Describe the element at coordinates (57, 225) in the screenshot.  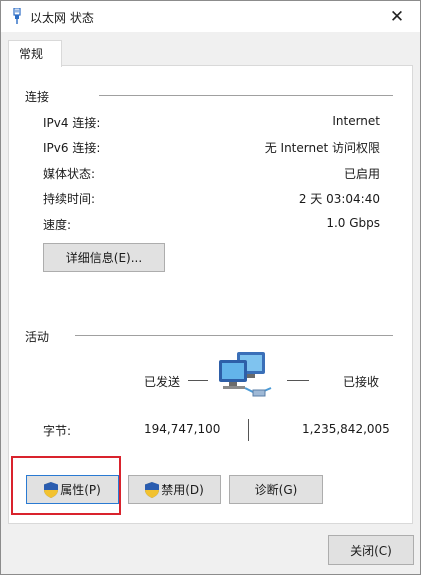
I see `speed-label: 速度:` at that location.